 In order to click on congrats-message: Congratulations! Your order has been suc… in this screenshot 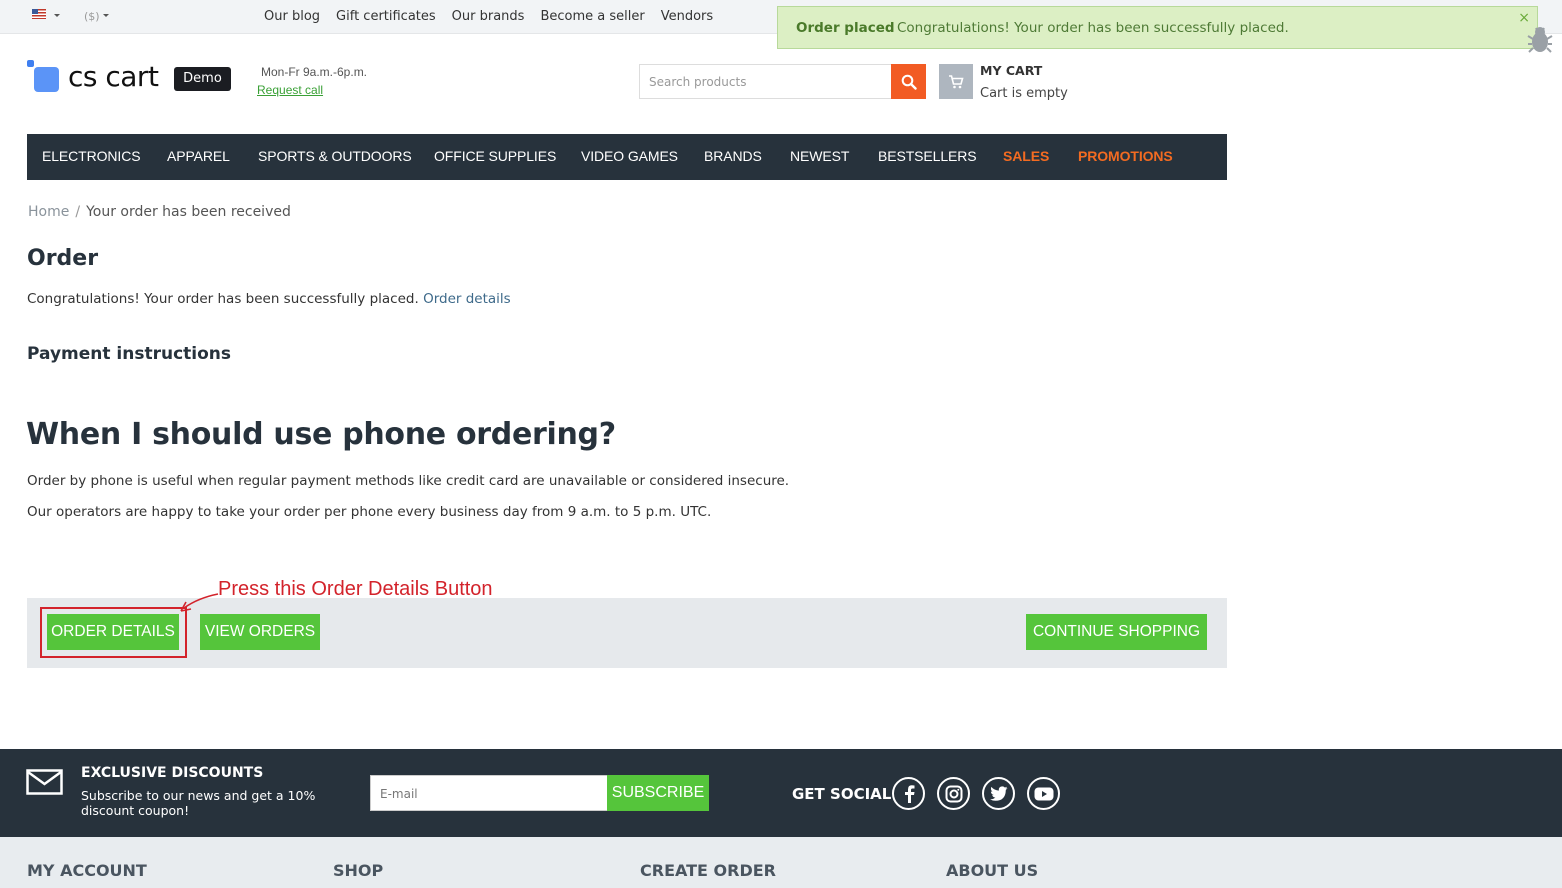, I will do `click(223, 299)`.